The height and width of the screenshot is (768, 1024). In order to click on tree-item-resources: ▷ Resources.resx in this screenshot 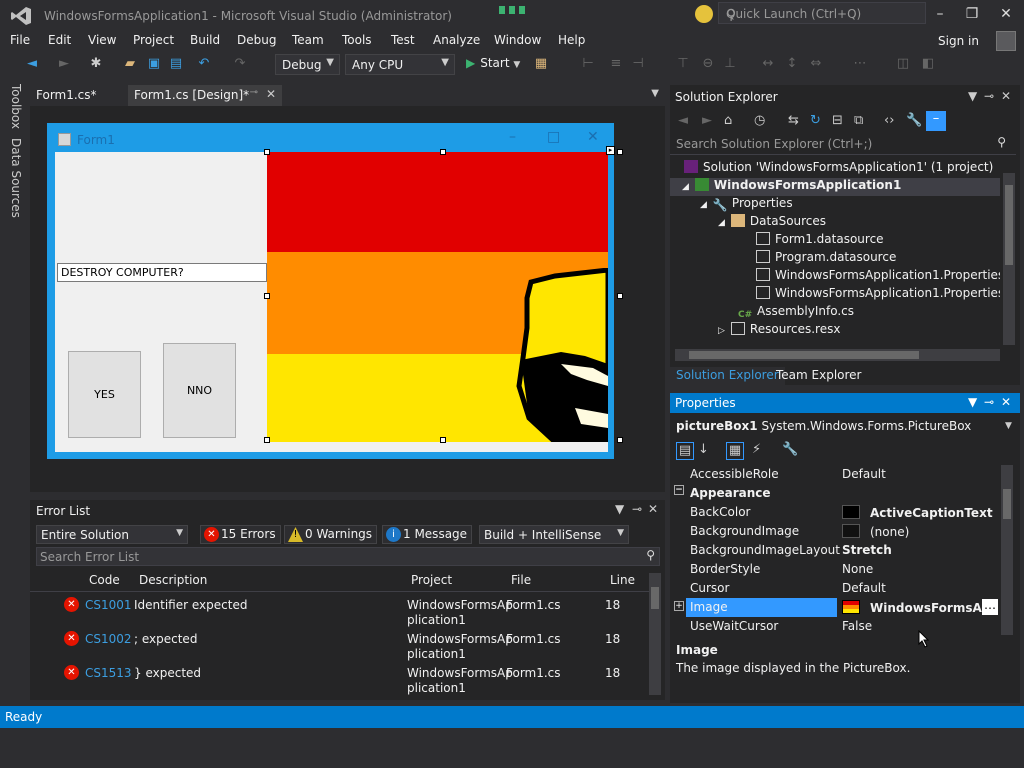, I will do `click(779, 331)`.